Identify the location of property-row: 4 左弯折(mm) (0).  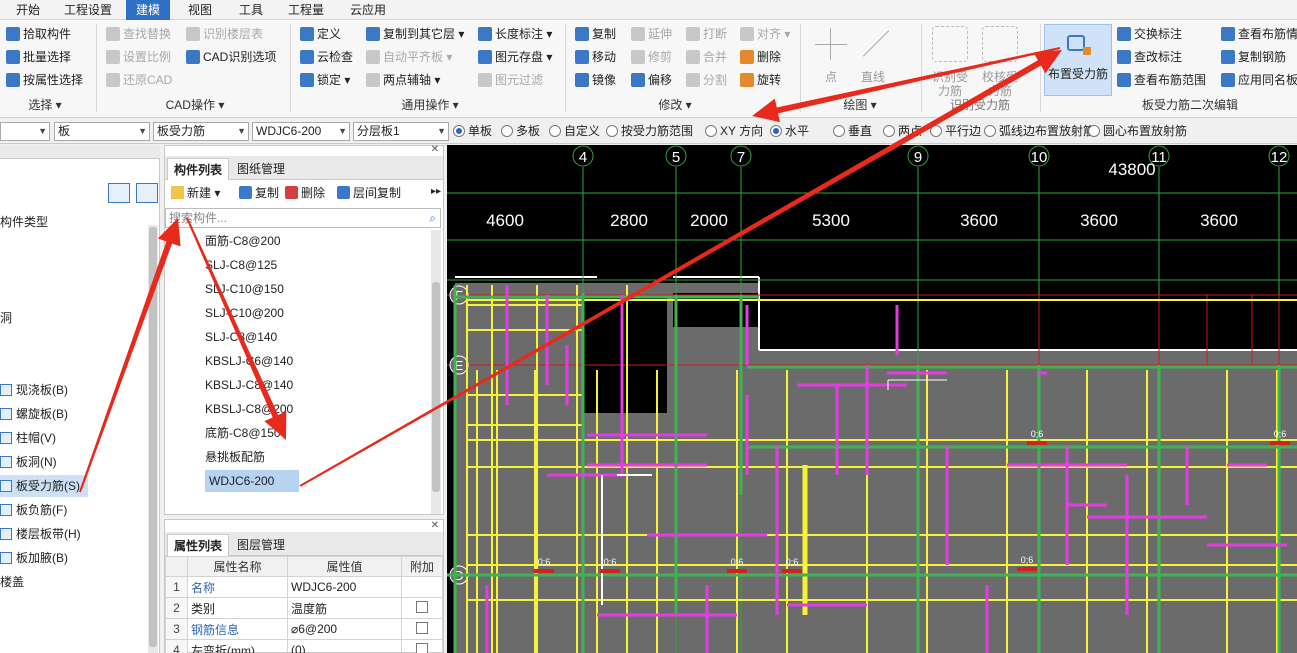
(304, 646).